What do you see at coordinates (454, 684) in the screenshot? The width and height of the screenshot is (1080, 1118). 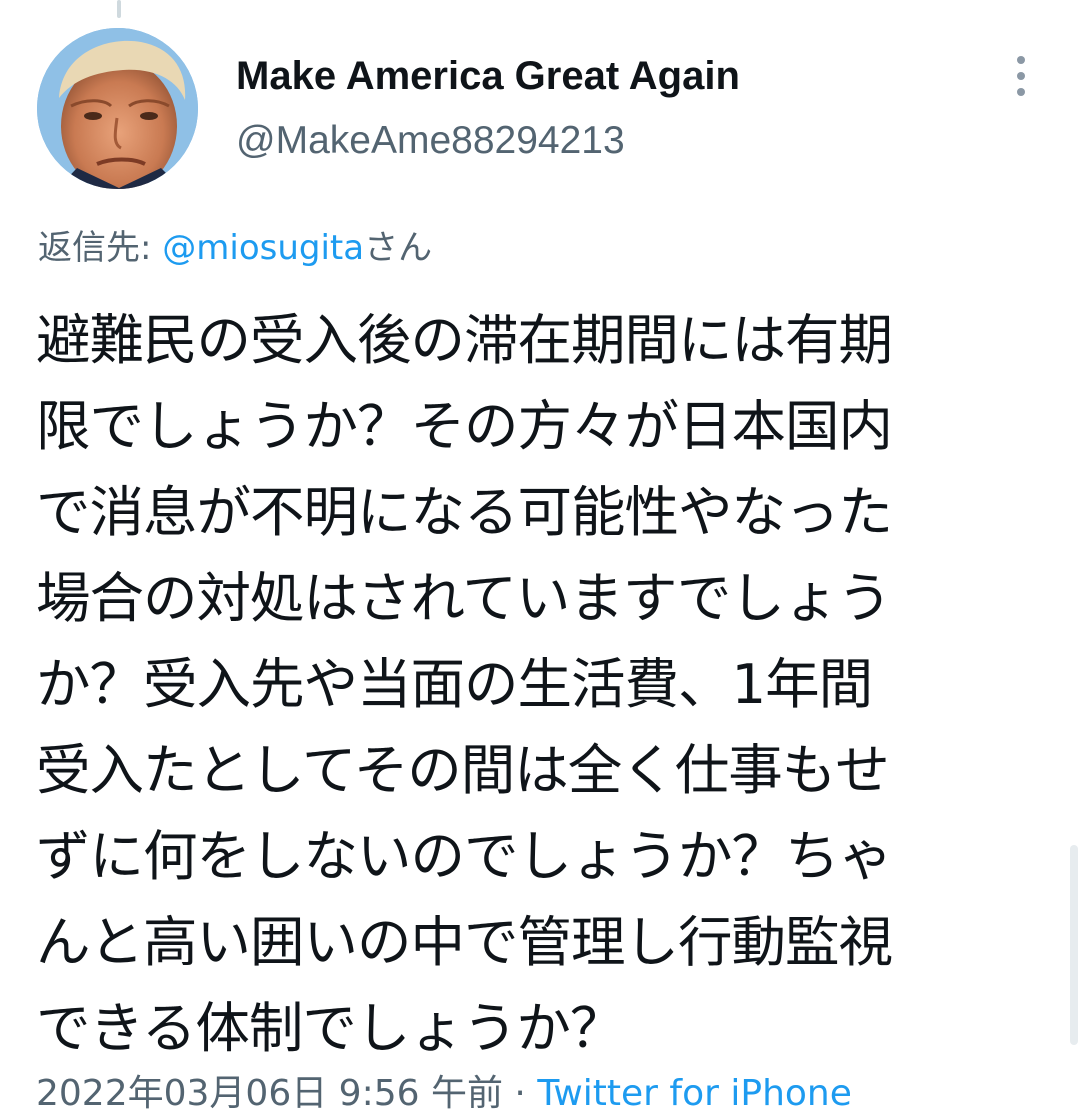 I see `tweet-text-line: か？受入先や当面の生活費、1年間` at bounding box center [454, 684].